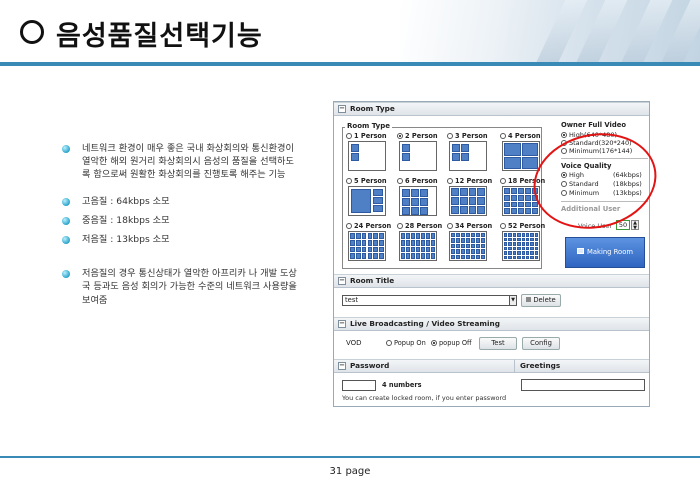  Describe the element at coordinates (541, 300) in the screenshot. I see `delete-button: Delete` at that location.